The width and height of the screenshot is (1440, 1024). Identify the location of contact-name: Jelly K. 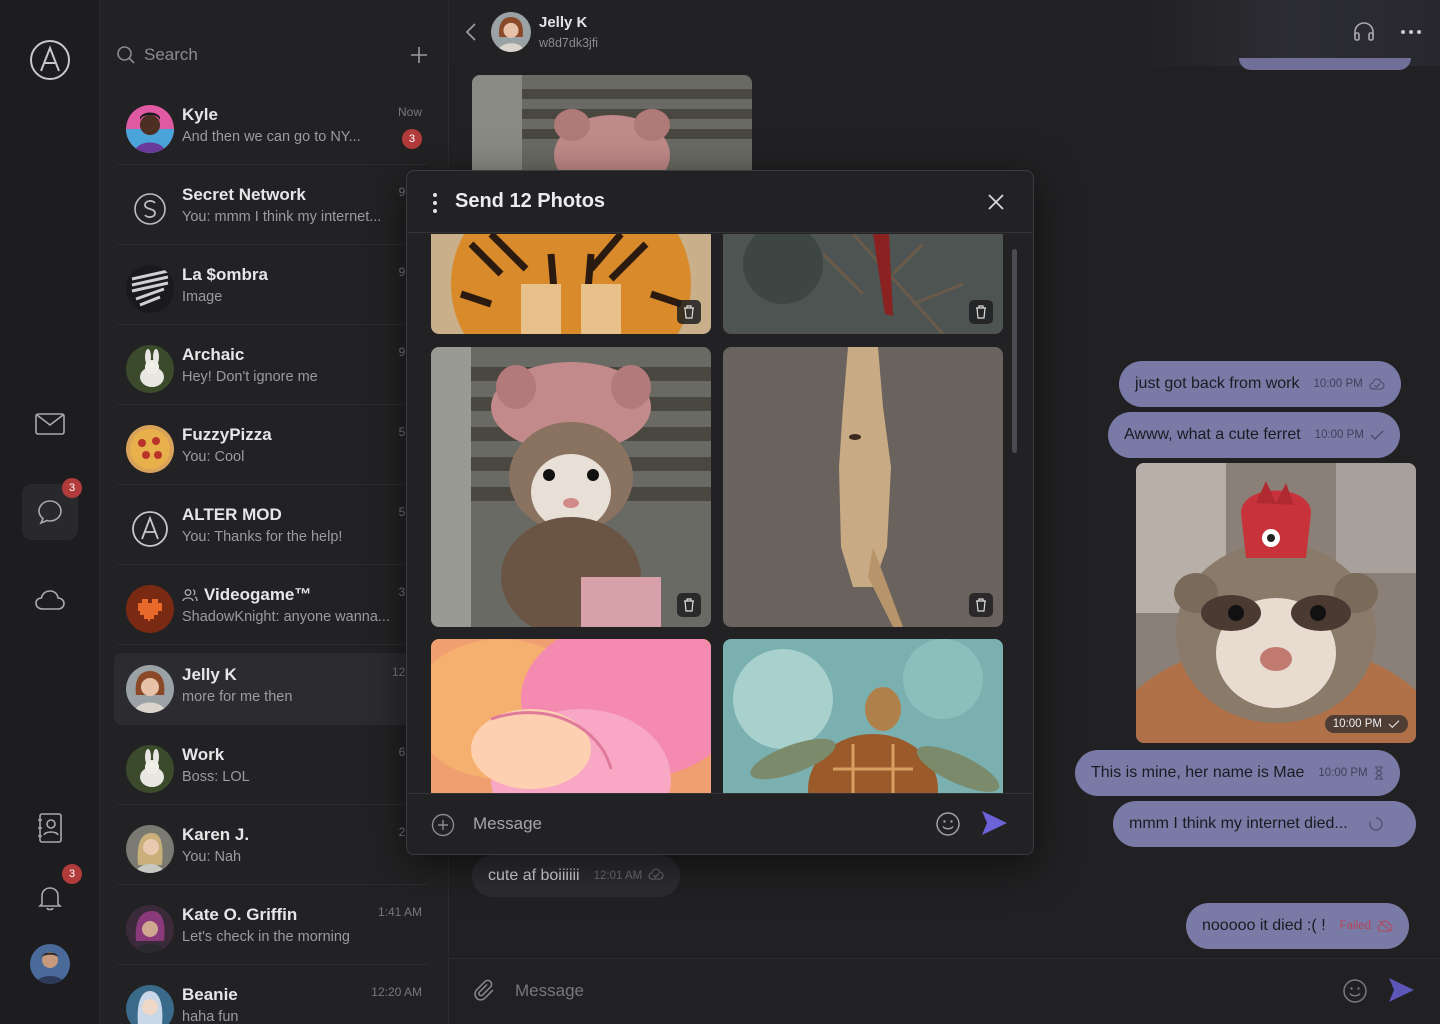
(563, 22).